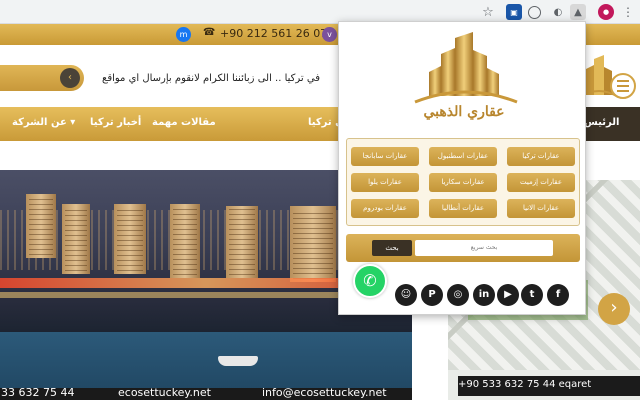 The height and width of the screenshot is (400, 640). Describe the element at coordinates (541, 156) in the screenshot. I see `city-button: عقارات تركيا` at that location.